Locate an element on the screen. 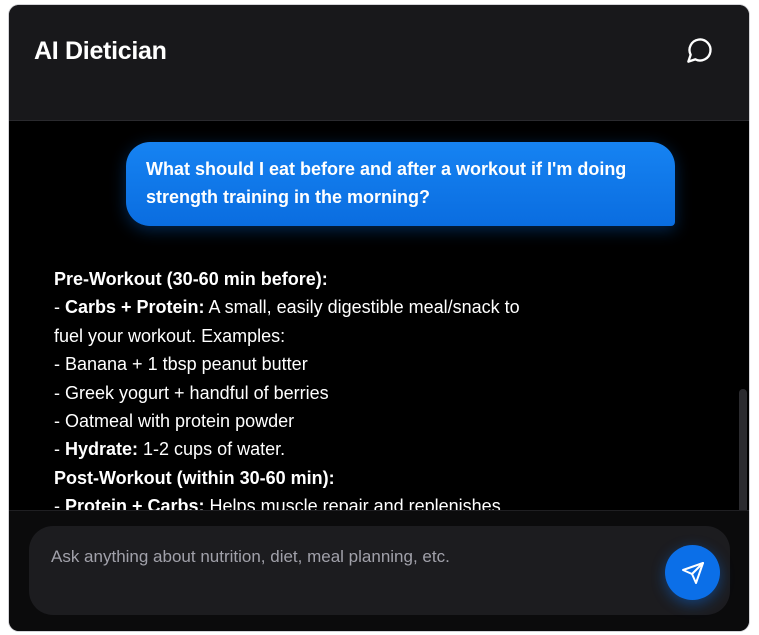 This screenshot has width=759, height=635. page-title: AI Dietician is located at coordinates (100, 51).